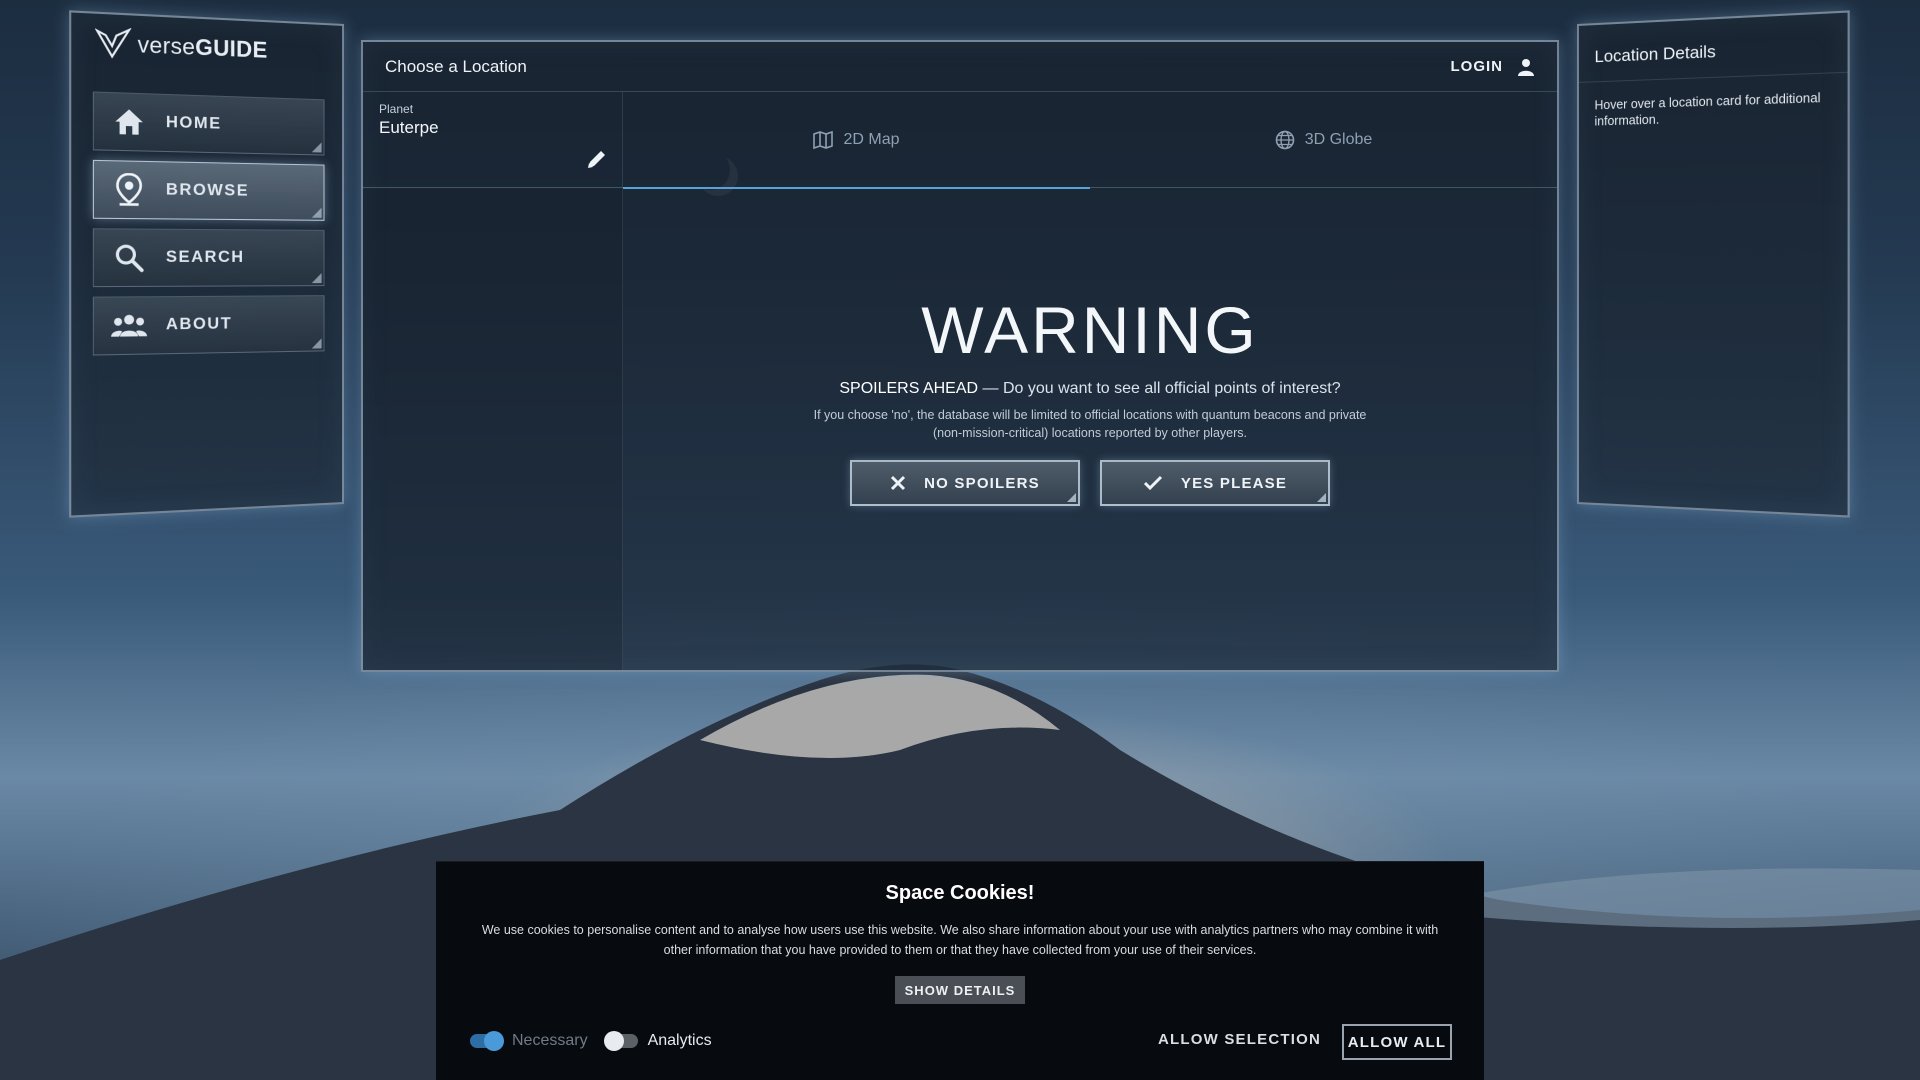 The image size is (1920, 1080). What do you see at coordinates (871, 139) in the screenshot?
I see `tab-label: 2D Map` at bounding box center [871, 139].